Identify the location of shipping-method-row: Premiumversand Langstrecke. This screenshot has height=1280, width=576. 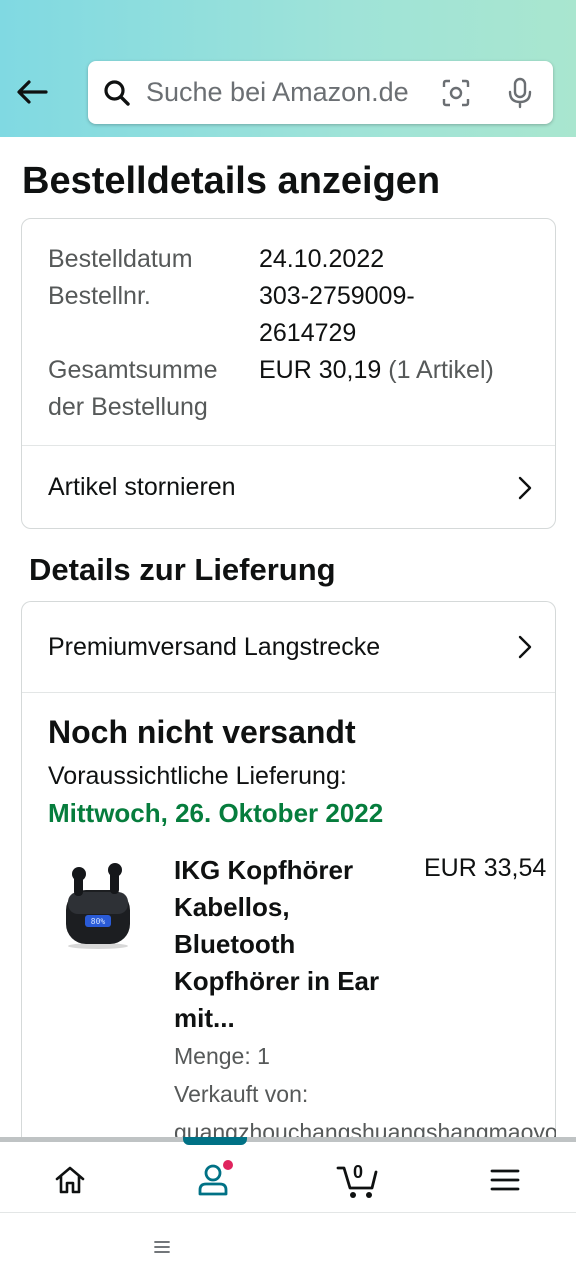
(288, 647).